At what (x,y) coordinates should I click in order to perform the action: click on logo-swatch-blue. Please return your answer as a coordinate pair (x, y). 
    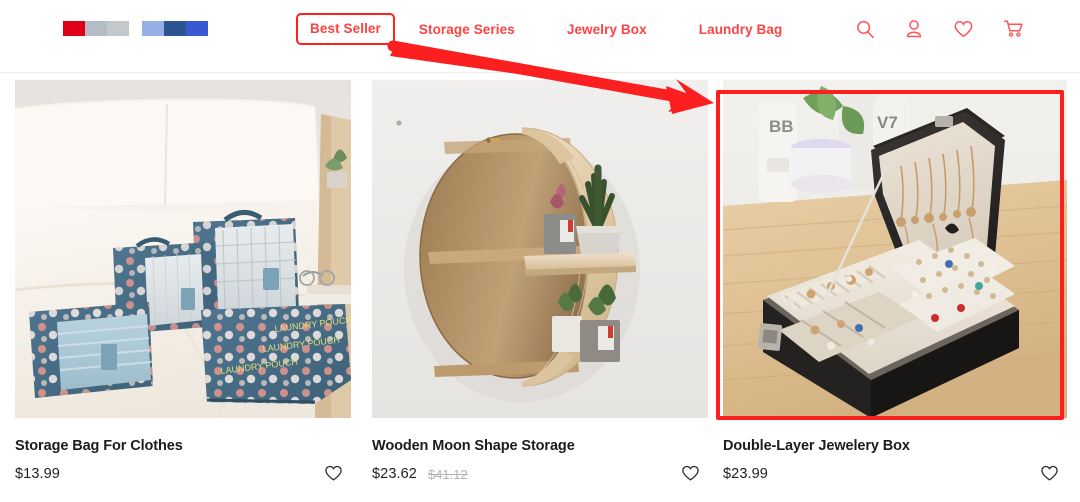
    Looking at the image, I should click on (197, 28).